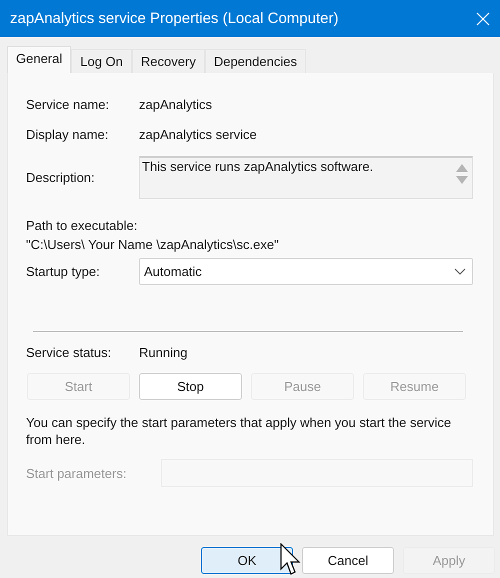 This screenshot has width=500, height=578. I want to click on field-label: Service status:, so click(69, 352).